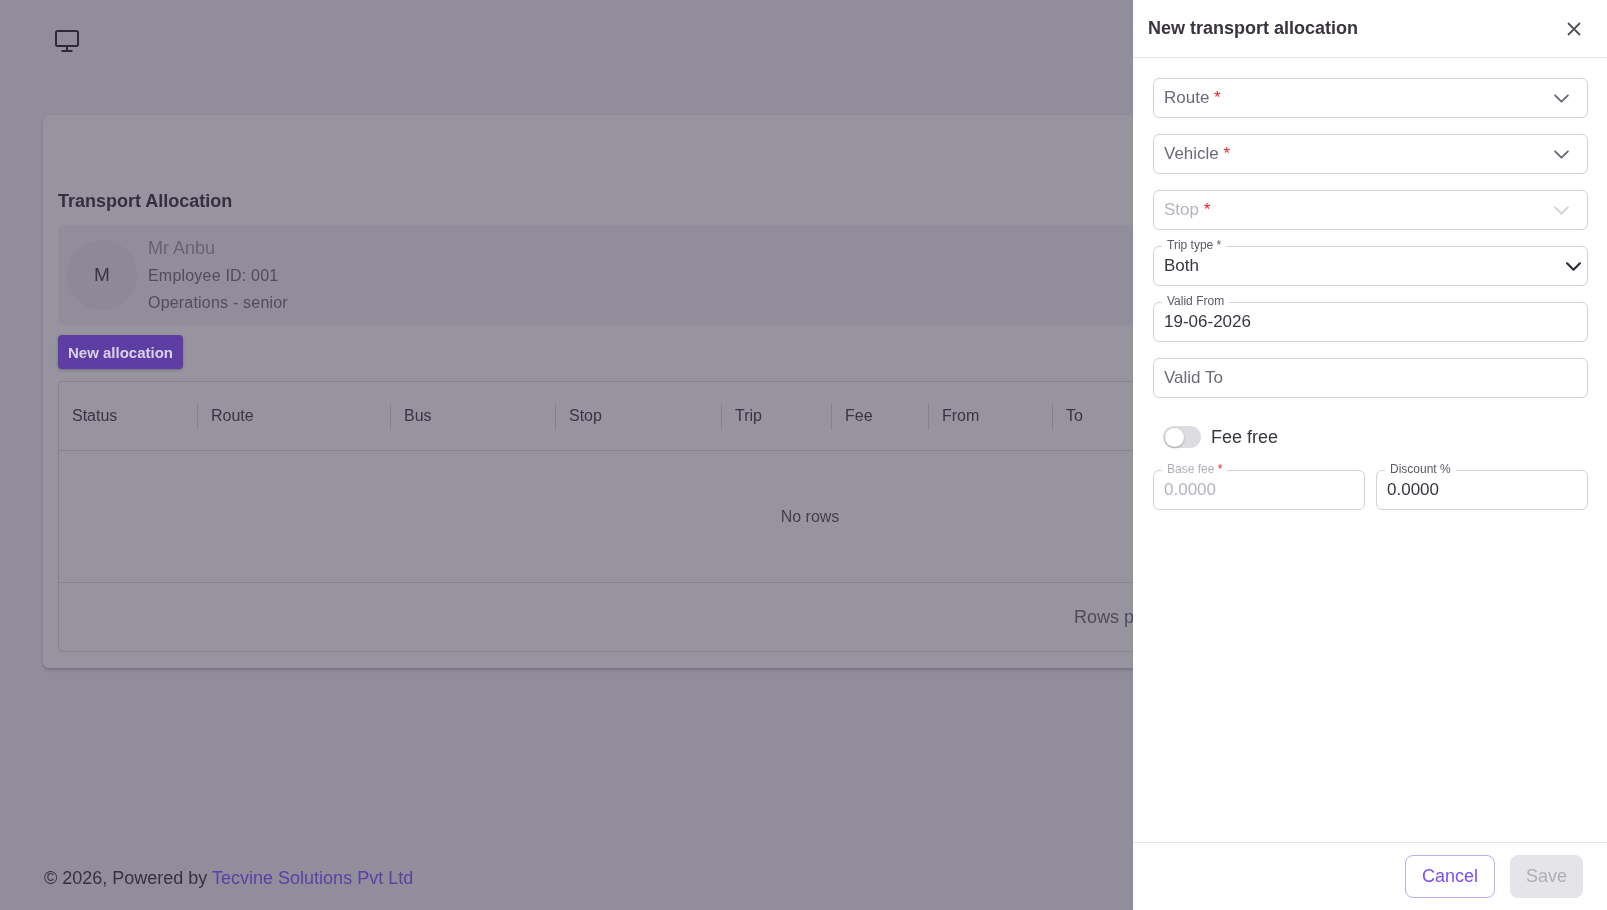 The image size is (1607, 910). Describe the element at coordinates (859, 416) in the screenshot. I see `column-header: Fee` at that location.